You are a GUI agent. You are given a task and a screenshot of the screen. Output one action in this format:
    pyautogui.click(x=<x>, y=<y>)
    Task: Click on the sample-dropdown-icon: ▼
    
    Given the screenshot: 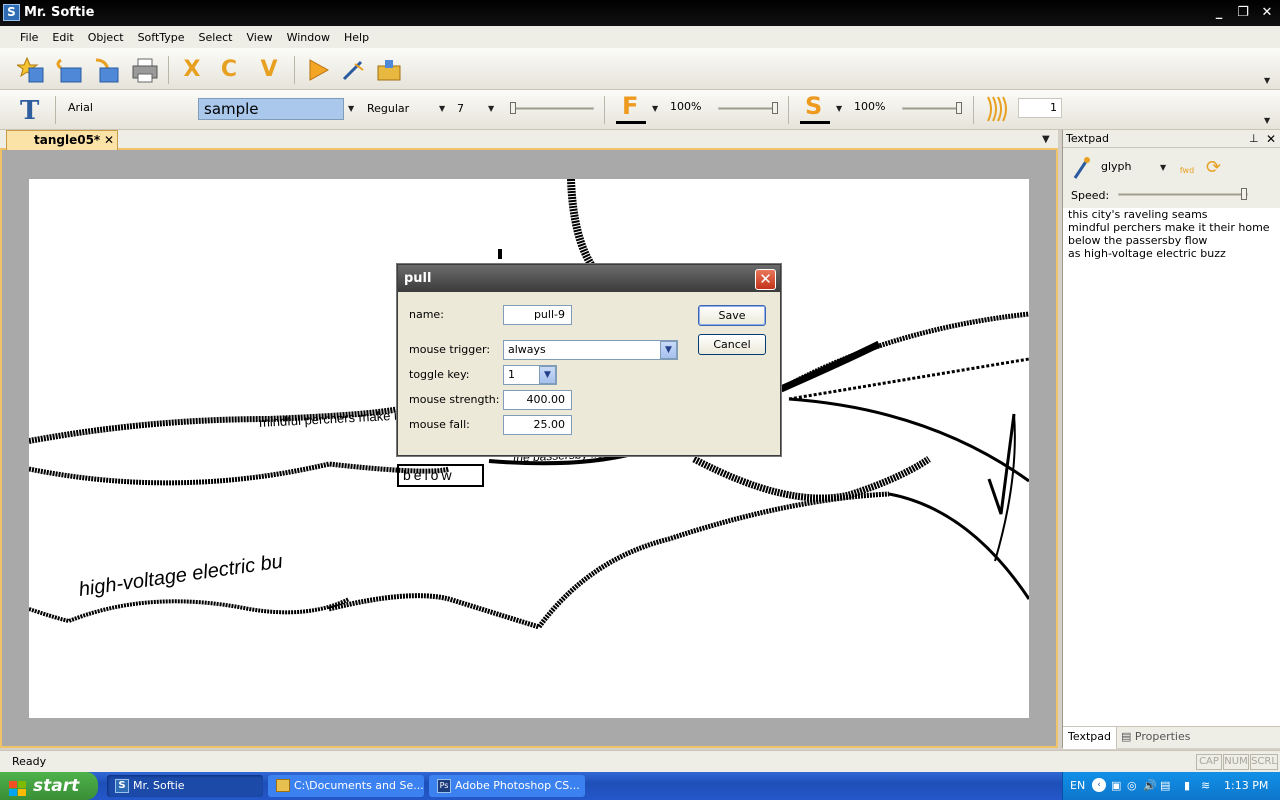 What is the action you would take?
    pyautogui.click(x=351, y=108)
    